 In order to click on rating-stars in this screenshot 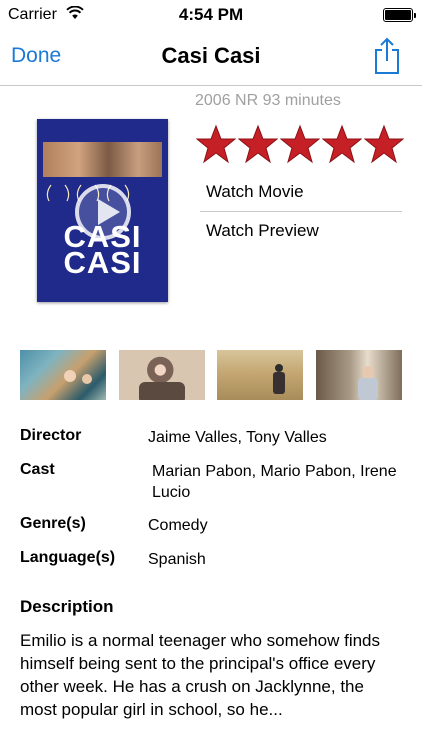, I will do `click(301, 144)`.